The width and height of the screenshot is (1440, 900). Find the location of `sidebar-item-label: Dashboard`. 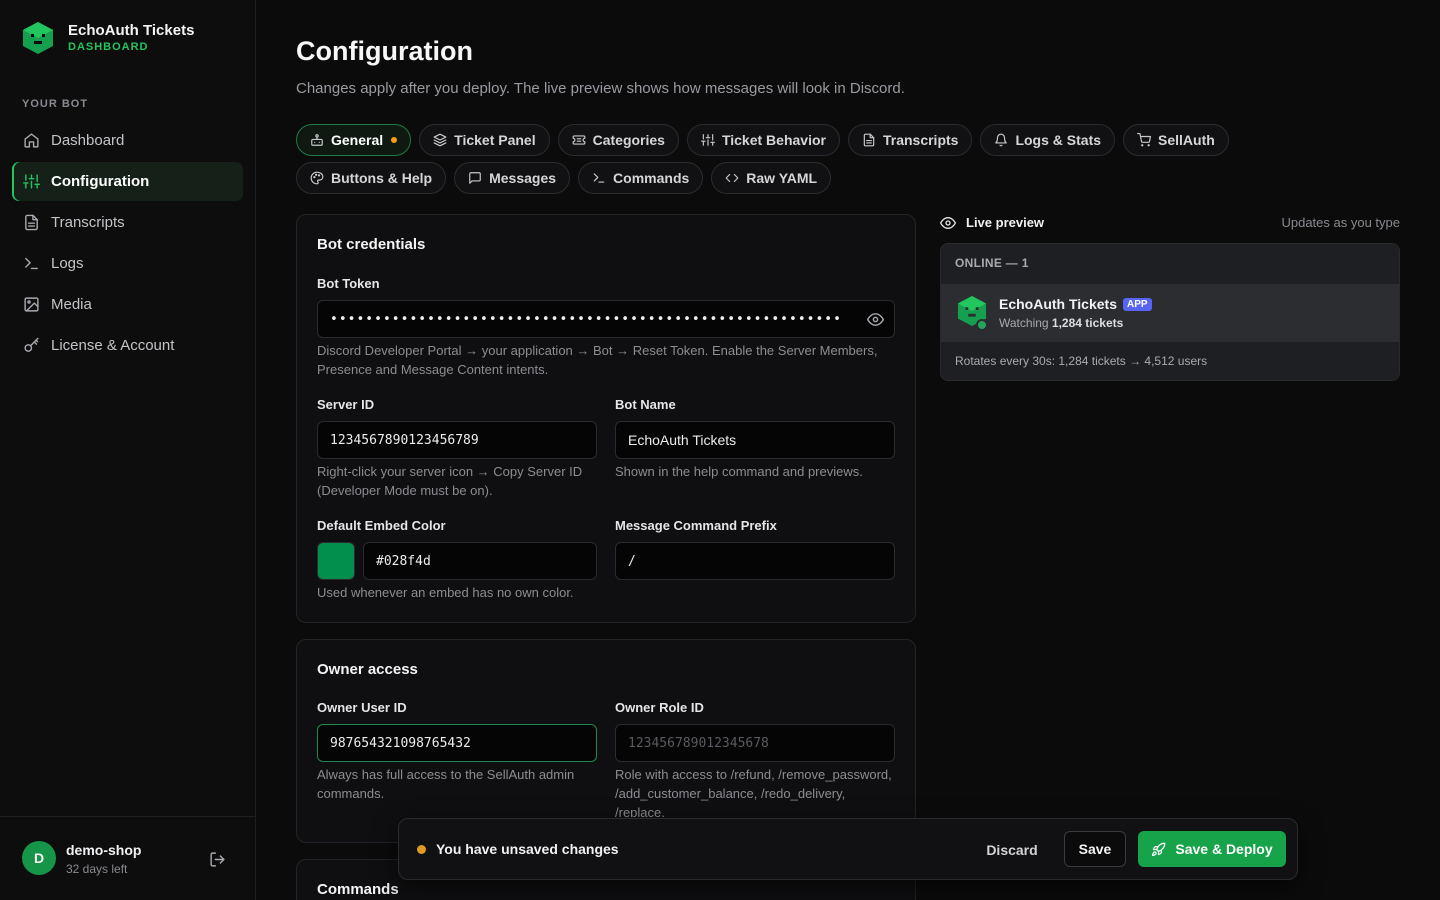

sidebar-item-label: Dashboard is located at coordinates (88, 140).